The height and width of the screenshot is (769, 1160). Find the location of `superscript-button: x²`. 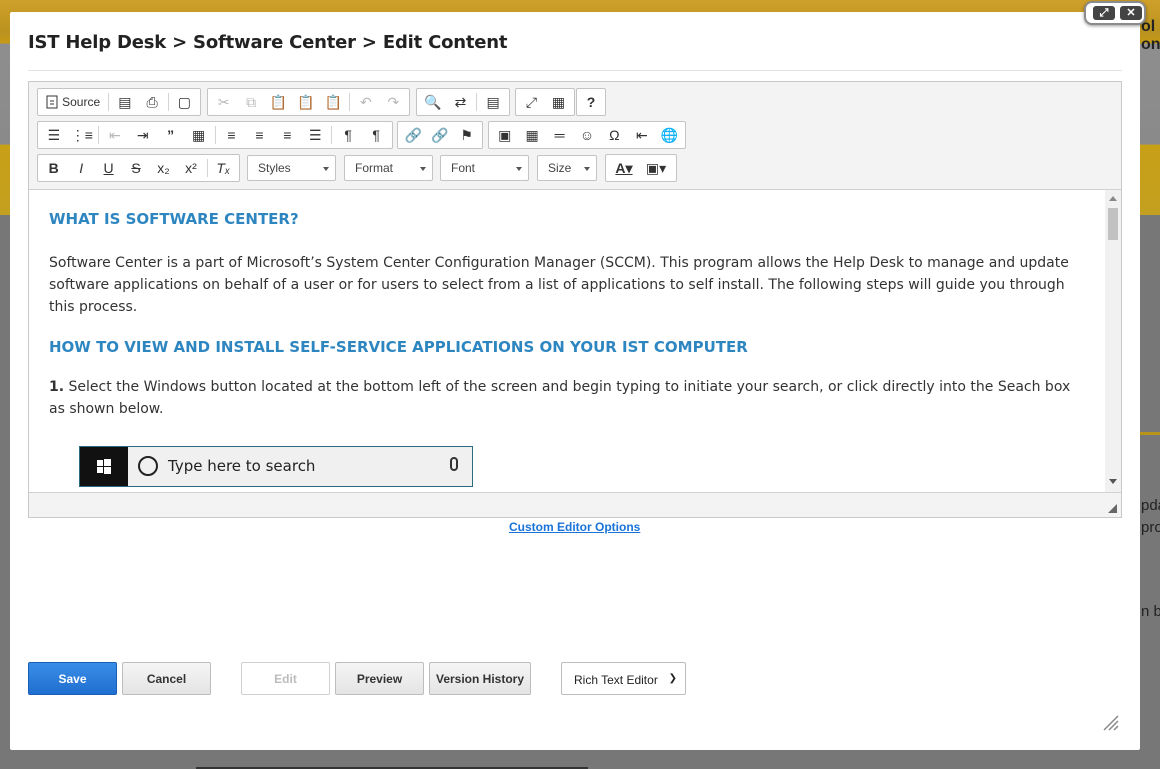

superscript-button: x² is located at coordinates (190, 168).